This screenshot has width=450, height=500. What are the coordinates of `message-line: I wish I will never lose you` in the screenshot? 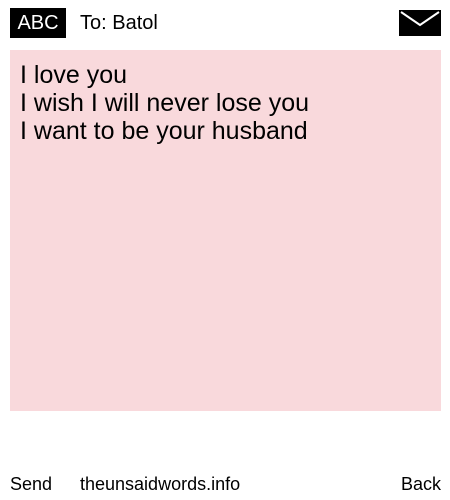 It's located at (165, 103).